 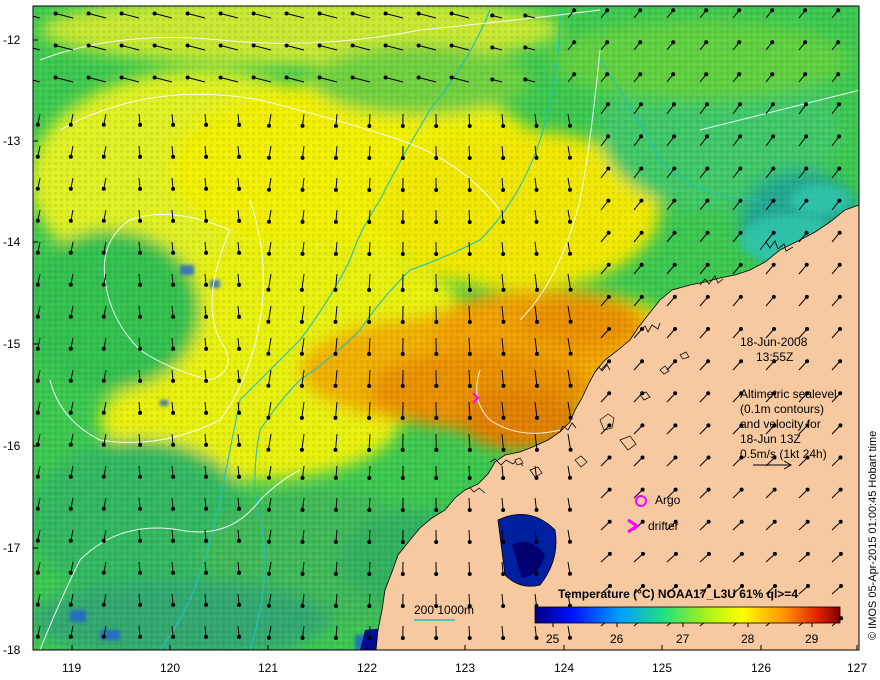 What do you see at coordinates (678, 594) in the screenshot?
I see `colorbar-title: Temperature (°C) NOAA17_L3U 61% ql>=4` at bounding box center [678, 594].